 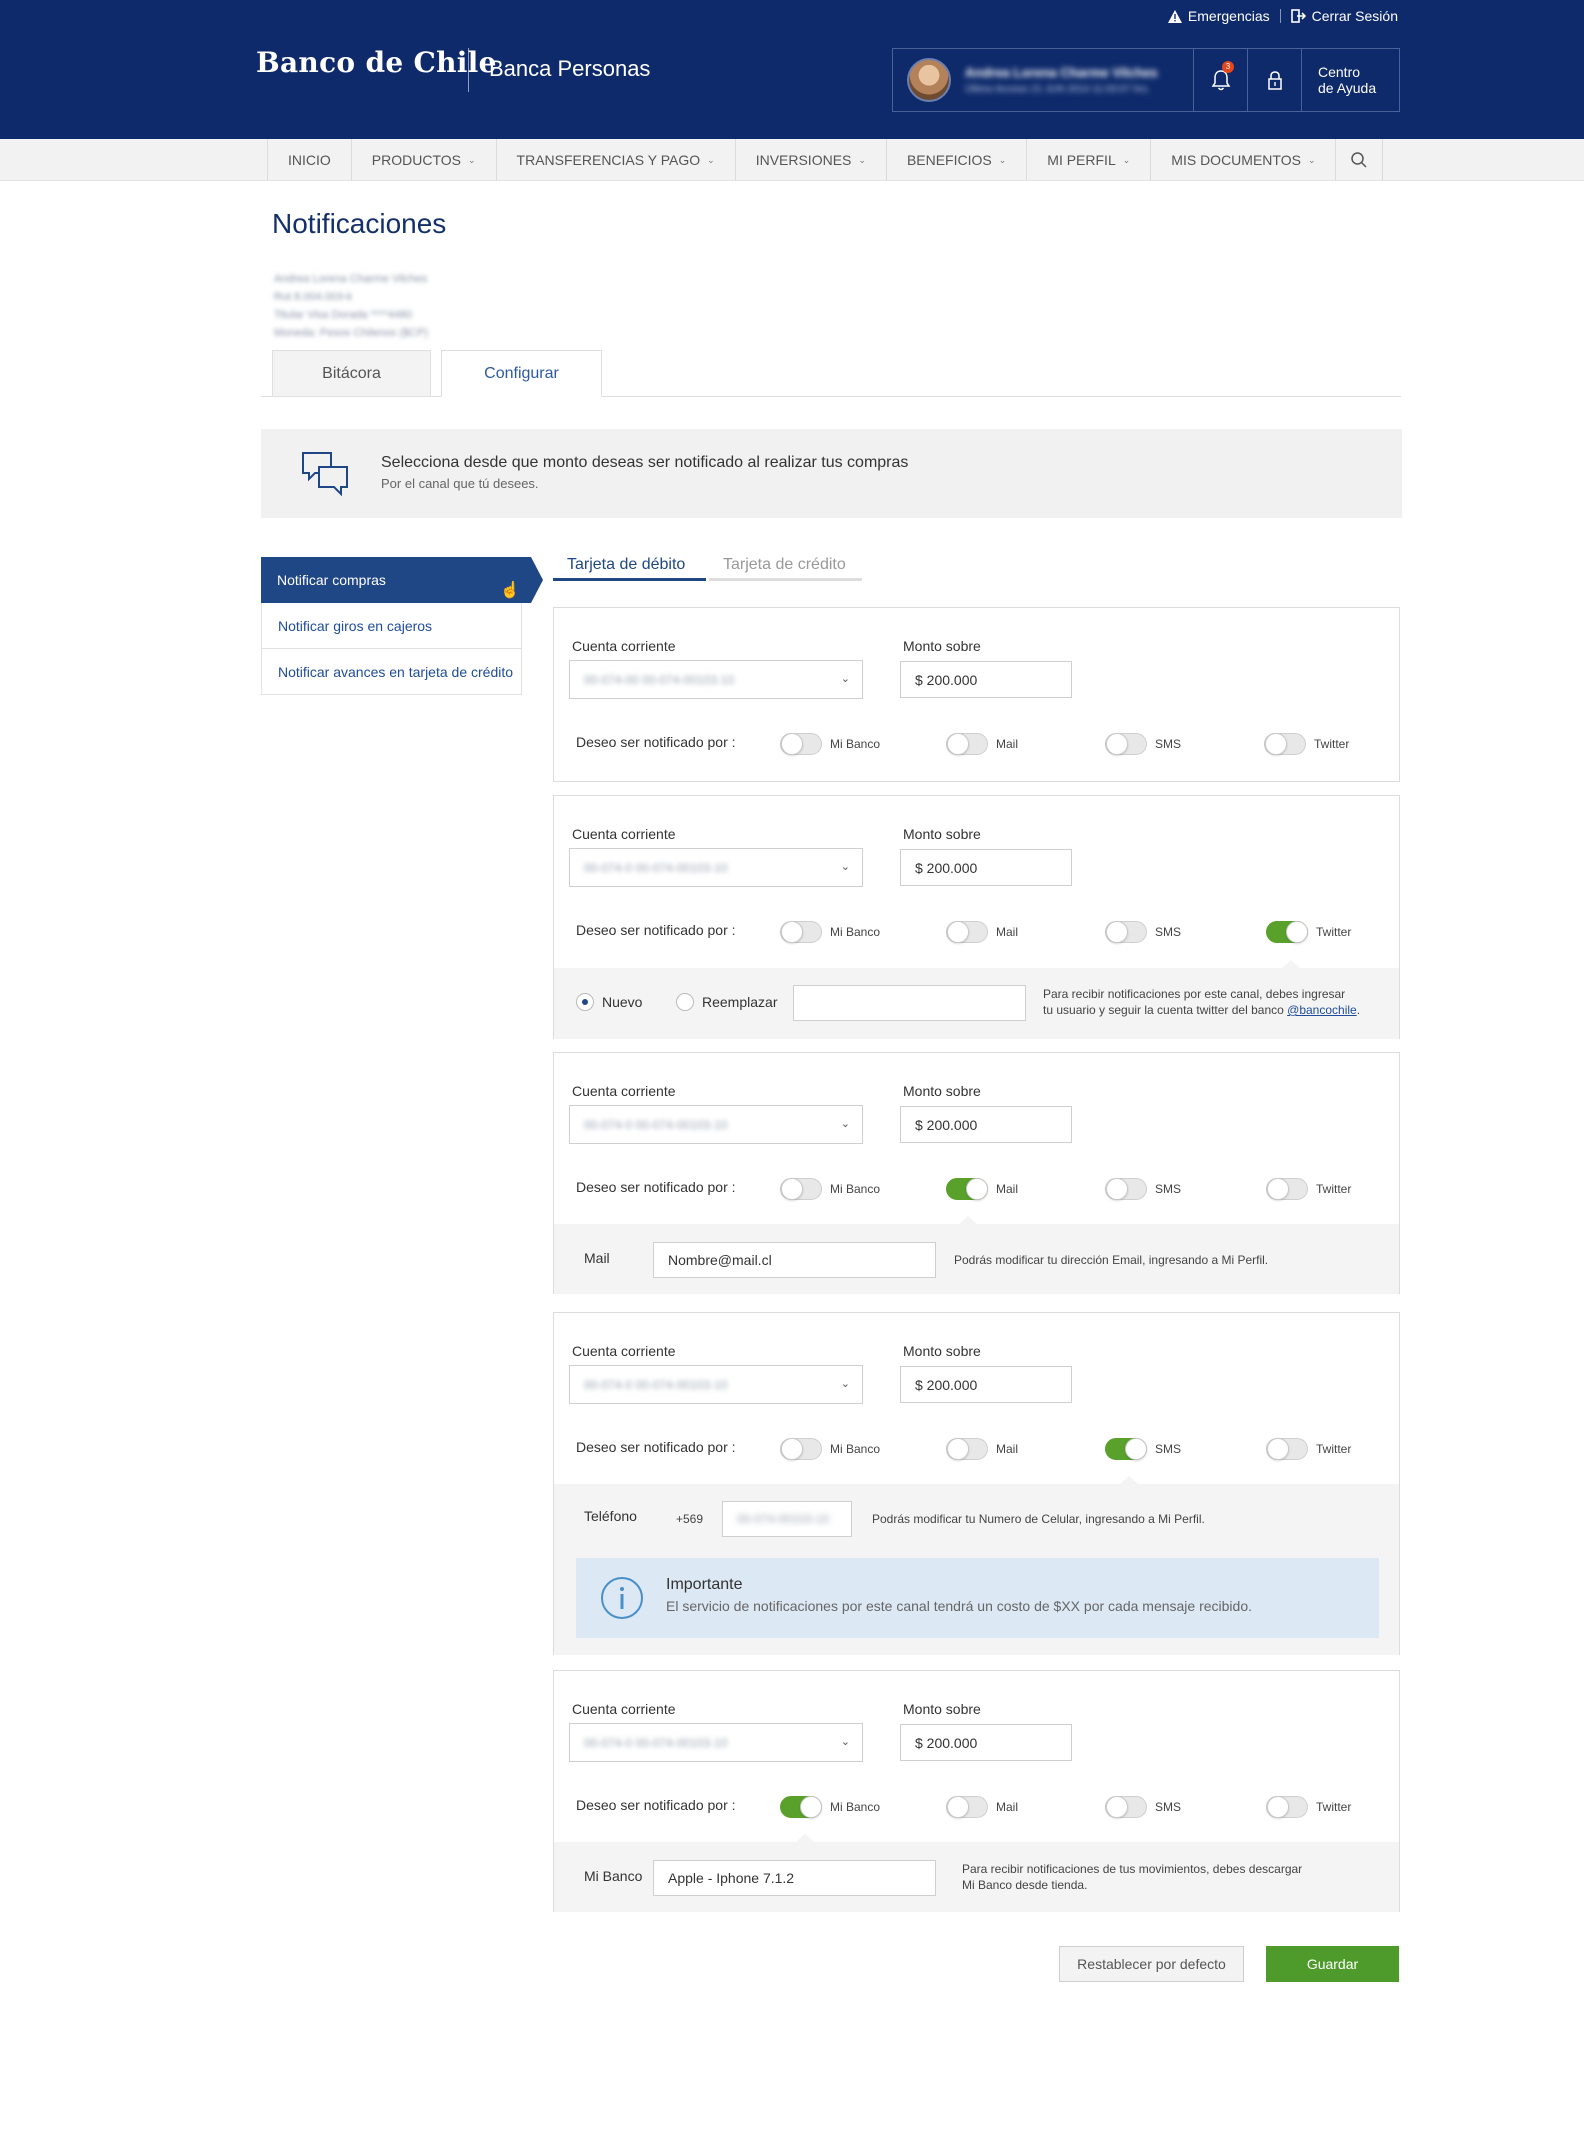 What do you see at coordinates (1322, 1010) in the screenshot?
I see `twitter-handle-link: @bancochile` at bounding box center [1322, 1010].